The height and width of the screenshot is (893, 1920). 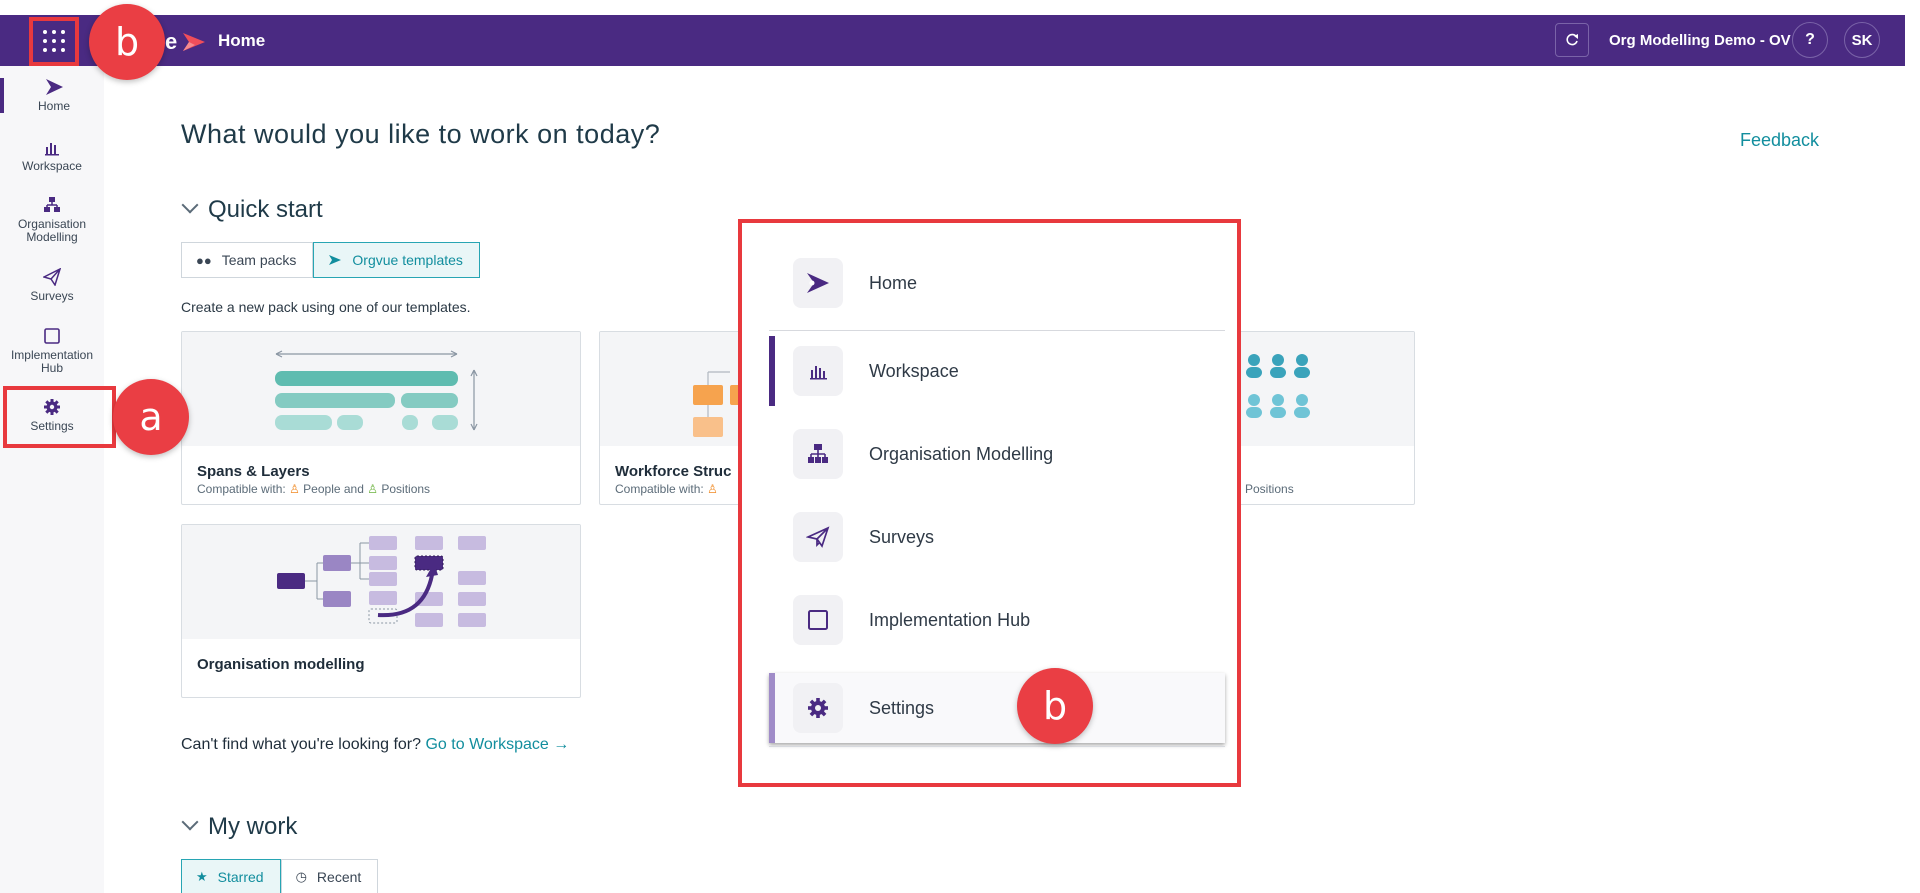 I want to click on page-title: Home, so click(x=242, y=40).